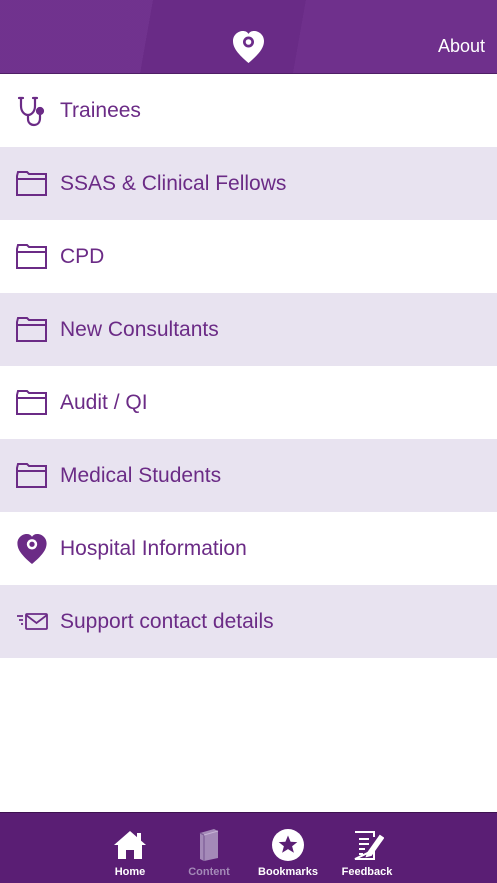  What do you see at coordinates (367, 845) in the screenshot?
I see `feedback-icon` at bounding box center [367, 845].